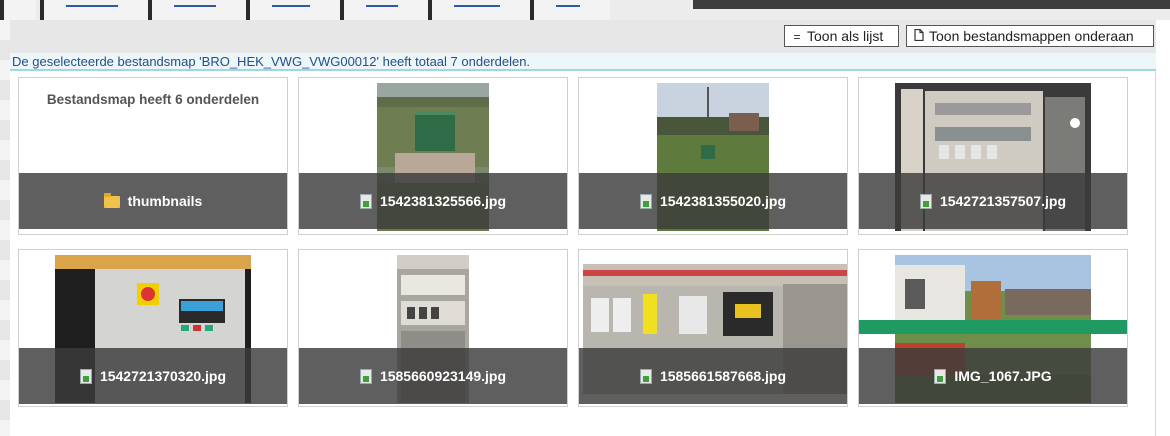 The width and height of the screenshot is (1170, 436). I want to click on show-folders-below-label: Toon bestandsmappen onderaan, so click(1031, 36).